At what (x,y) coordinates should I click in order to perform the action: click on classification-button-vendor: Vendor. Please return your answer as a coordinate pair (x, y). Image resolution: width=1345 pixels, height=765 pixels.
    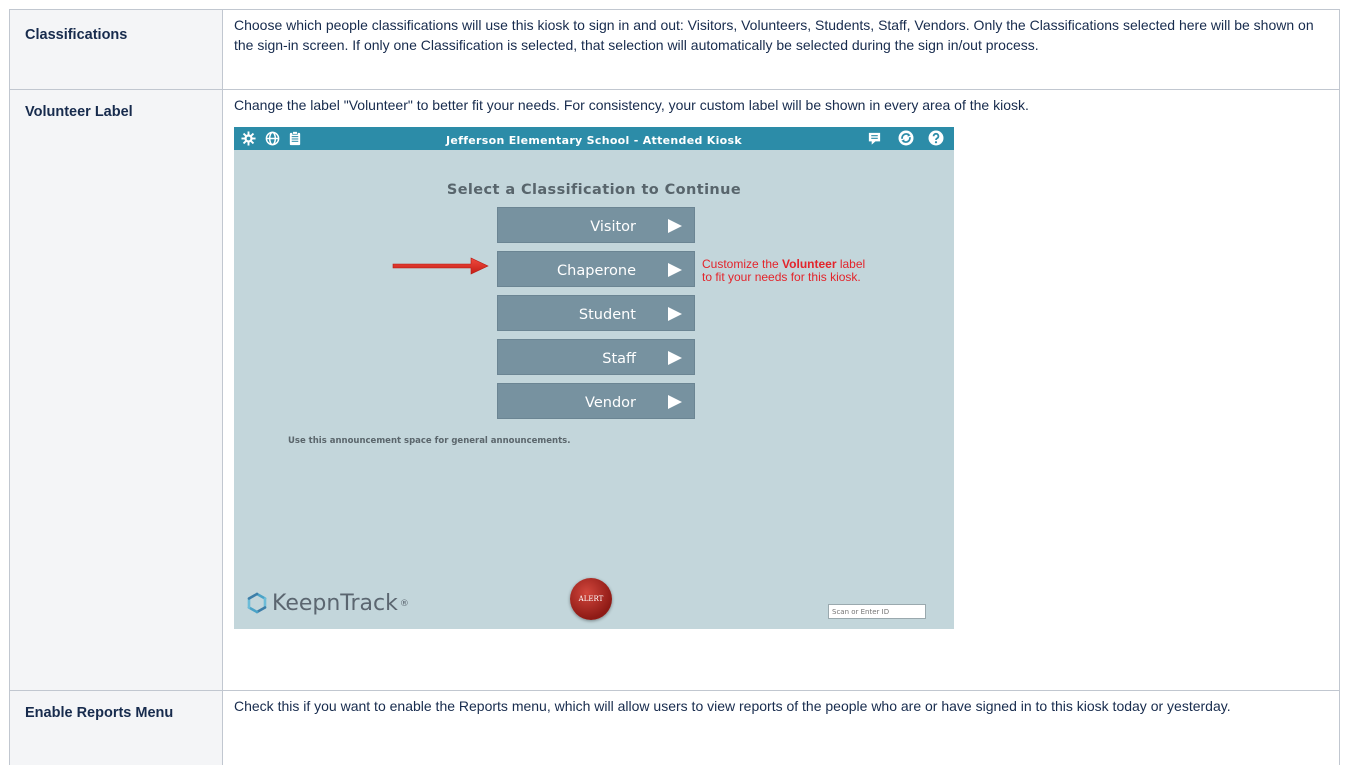
    Looking at the image, I should click on (596, 401).